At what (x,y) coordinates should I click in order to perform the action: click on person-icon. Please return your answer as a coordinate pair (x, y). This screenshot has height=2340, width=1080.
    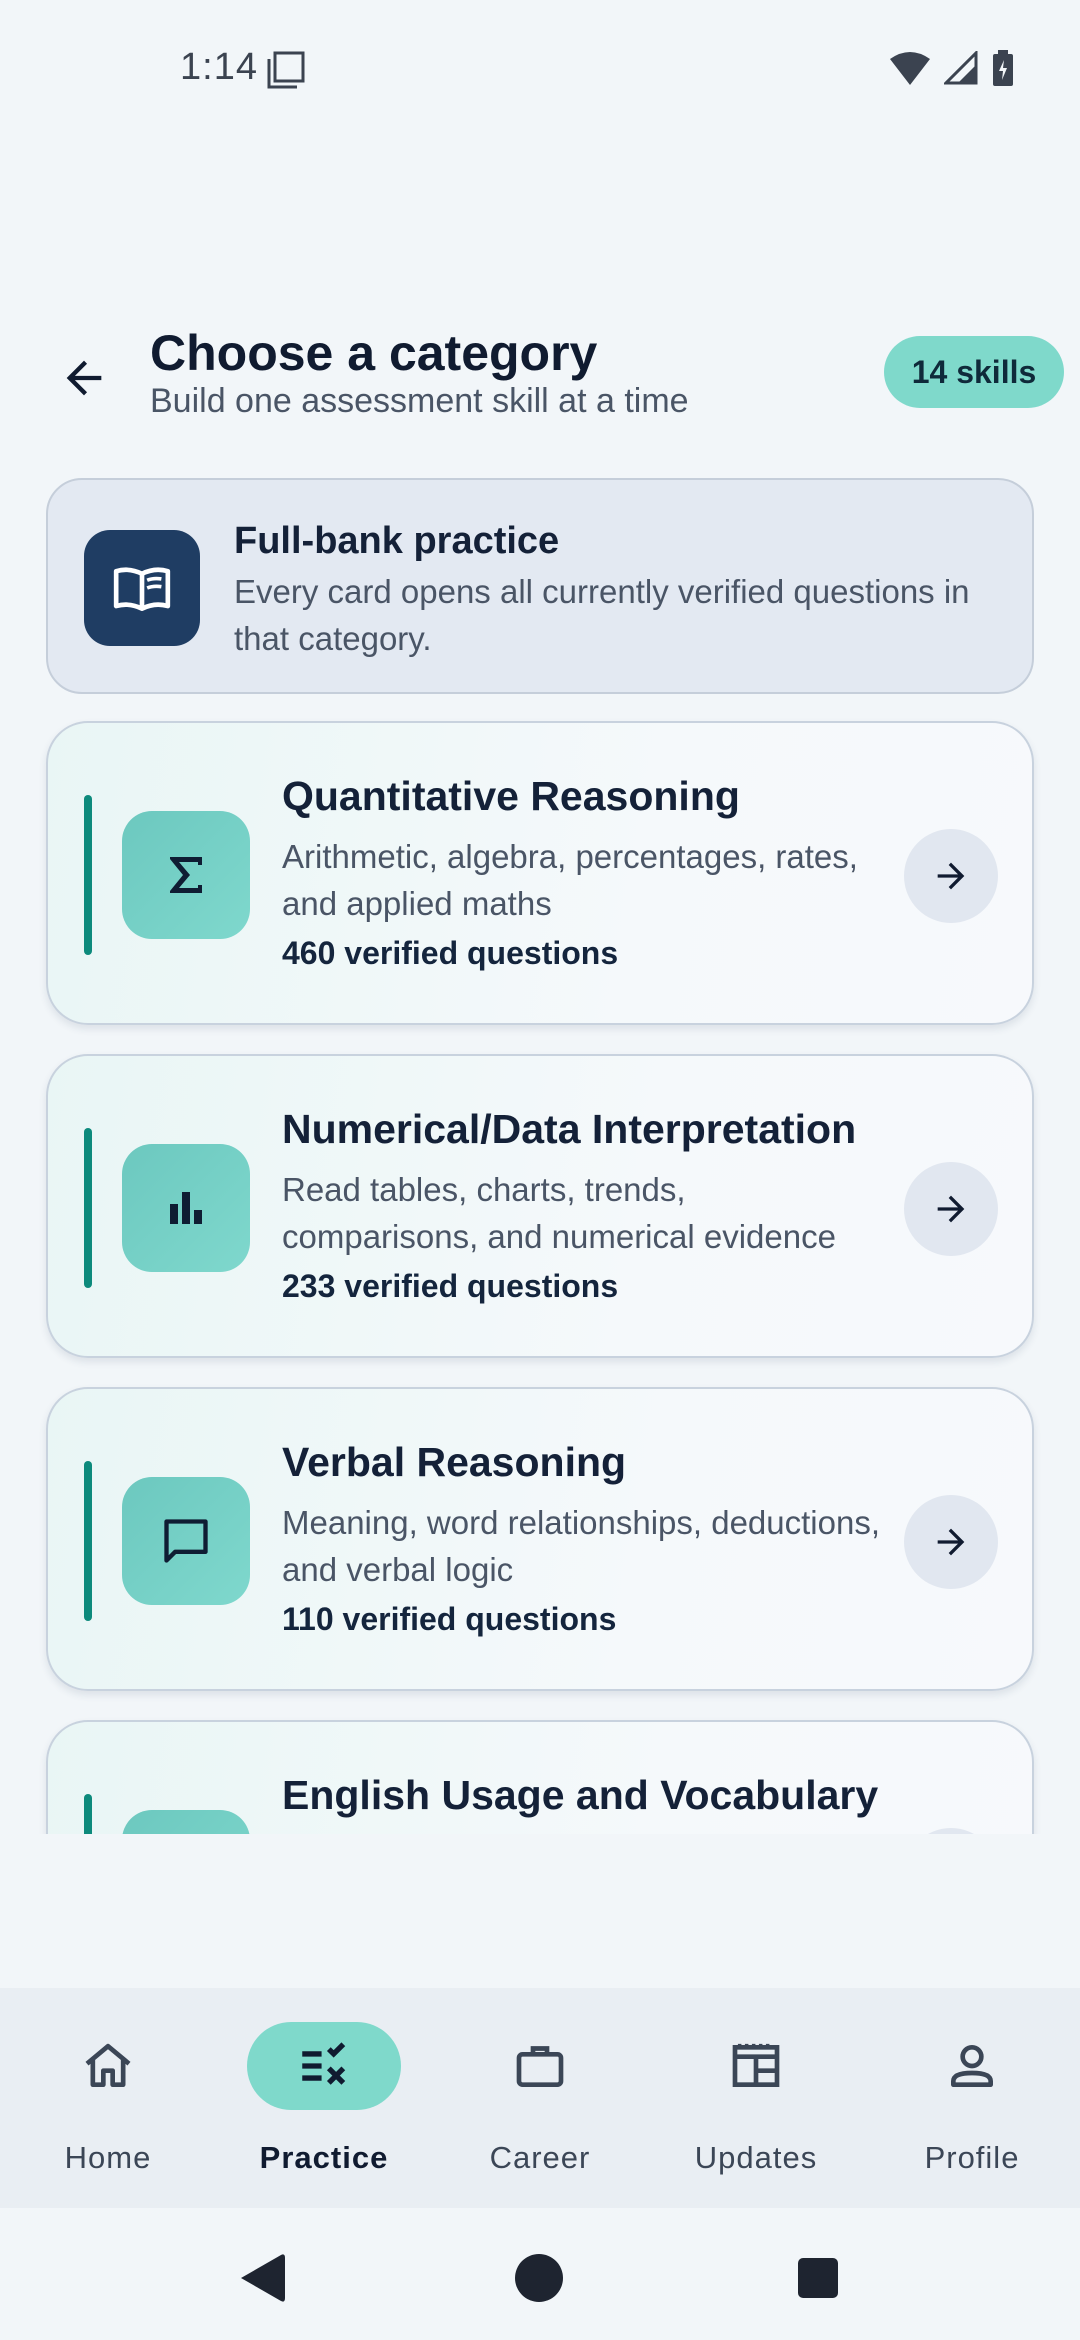
    Looking at the image, I should click on (972, 2066).